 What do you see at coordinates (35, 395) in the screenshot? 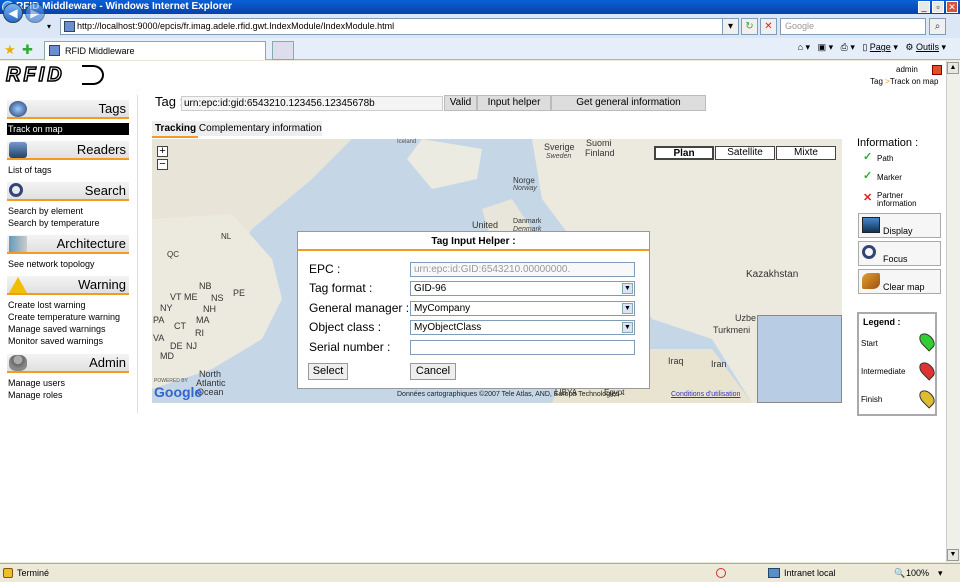
I see `sidebar-item-manage-roles: Manage roles` at bounding box center [35, 395].